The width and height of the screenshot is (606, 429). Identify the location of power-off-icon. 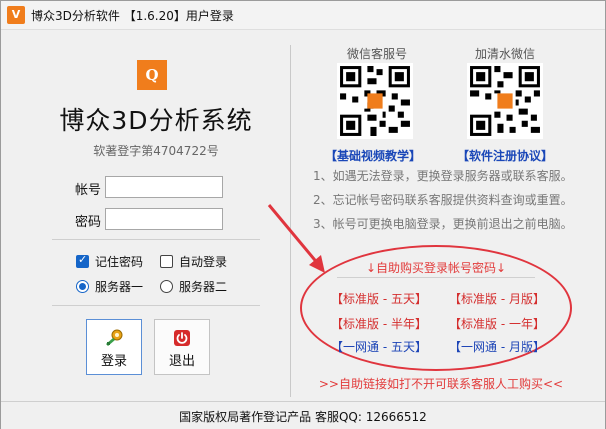
(182, 338).